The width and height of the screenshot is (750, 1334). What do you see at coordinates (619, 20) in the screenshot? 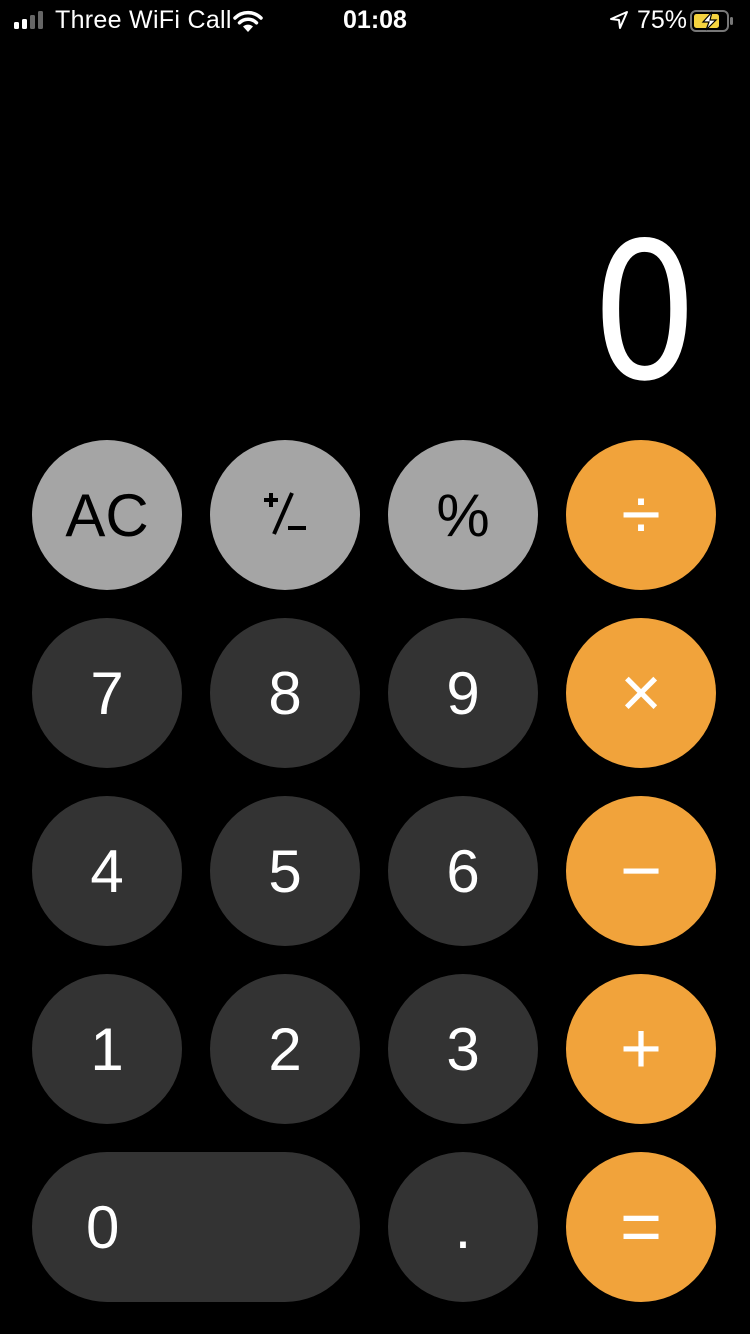
I see `location-arrow-icon` at bounding box center [619, 20].